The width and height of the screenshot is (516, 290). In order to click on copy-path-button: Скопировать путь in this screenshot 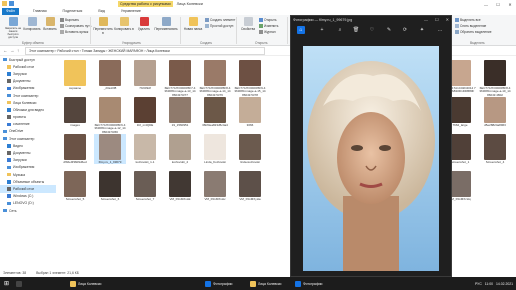, I will do `click(75, 26)`.